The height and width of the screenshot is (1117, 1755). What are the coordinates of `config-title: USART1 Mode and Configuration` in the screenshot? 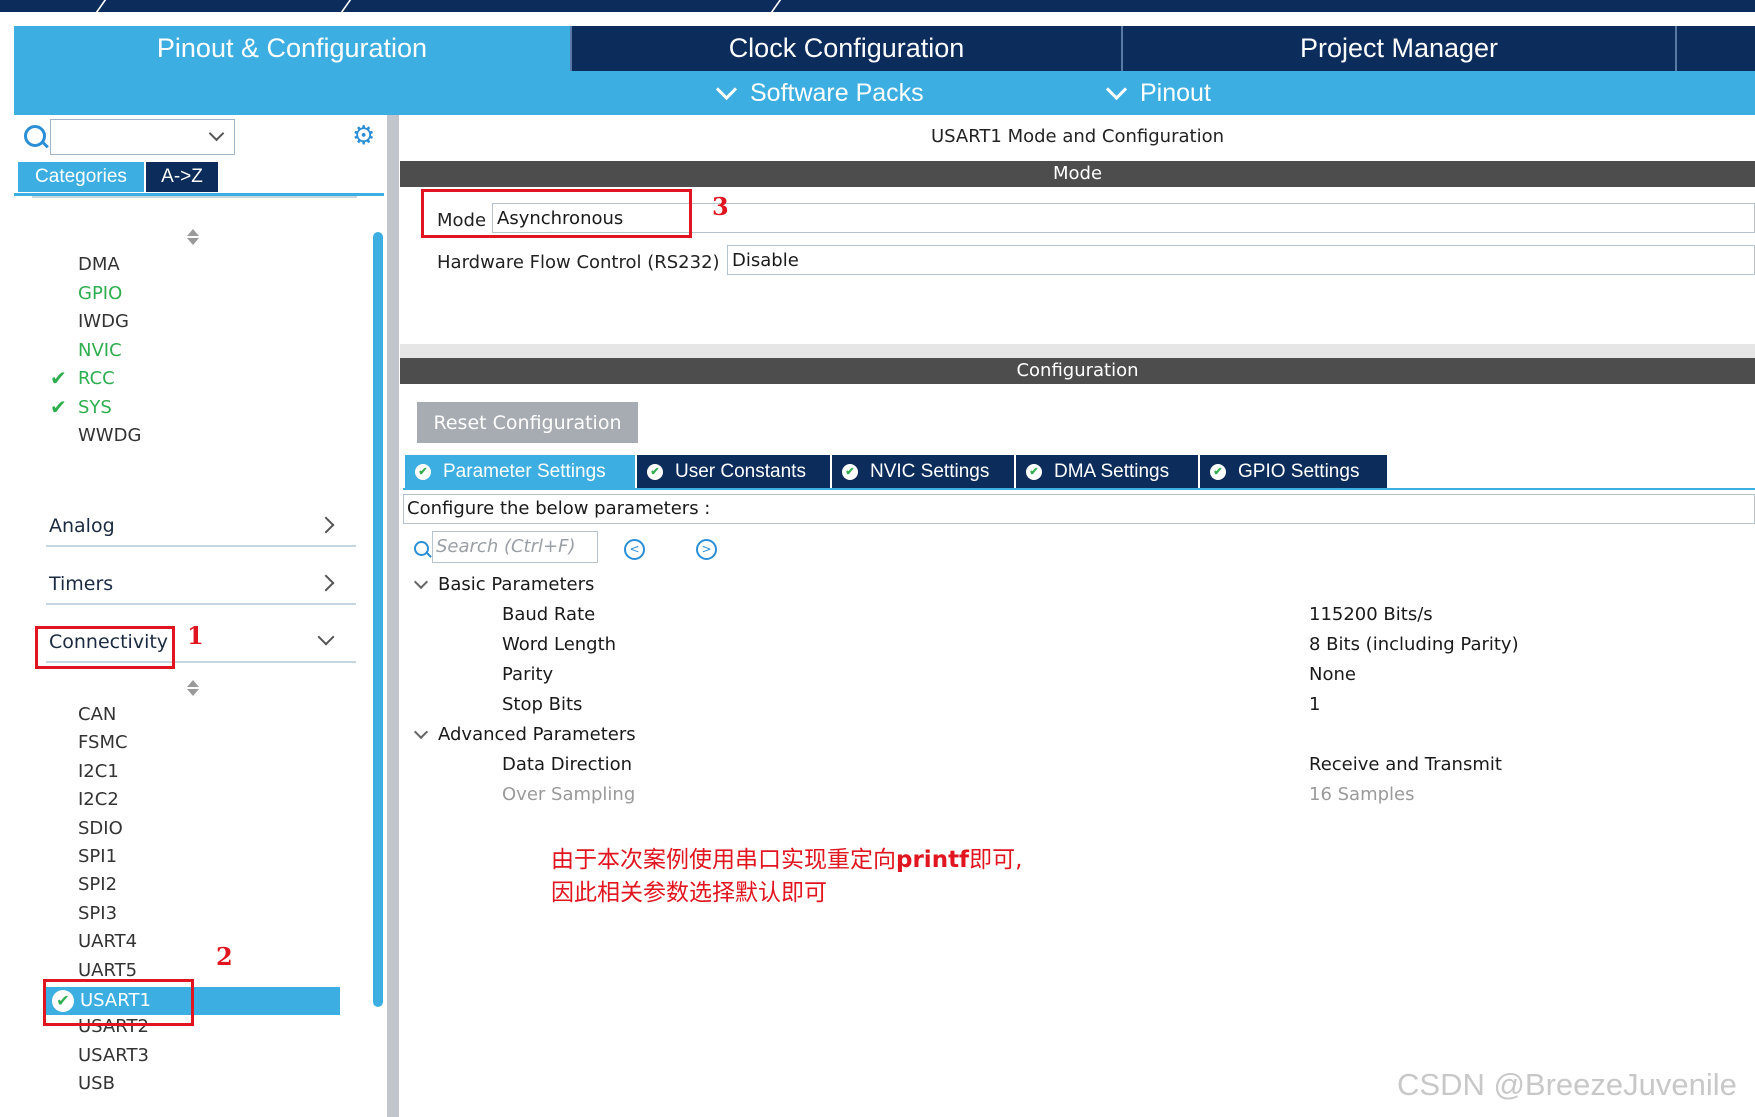 It's located at (1077, 136).